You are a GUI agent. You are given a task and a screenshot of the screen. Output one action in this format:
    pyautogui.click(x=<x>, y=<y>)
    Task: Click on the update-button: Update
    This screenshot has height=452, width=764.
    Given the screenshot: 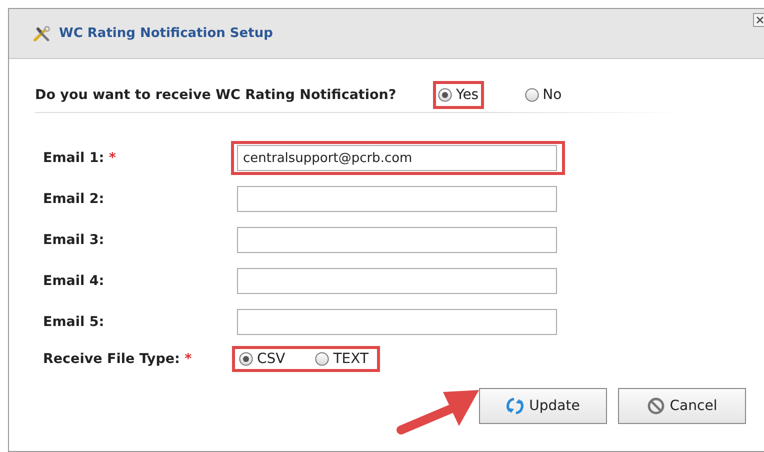 What is the action you would take?
    pyautogui.click(x=543, y=406)
    